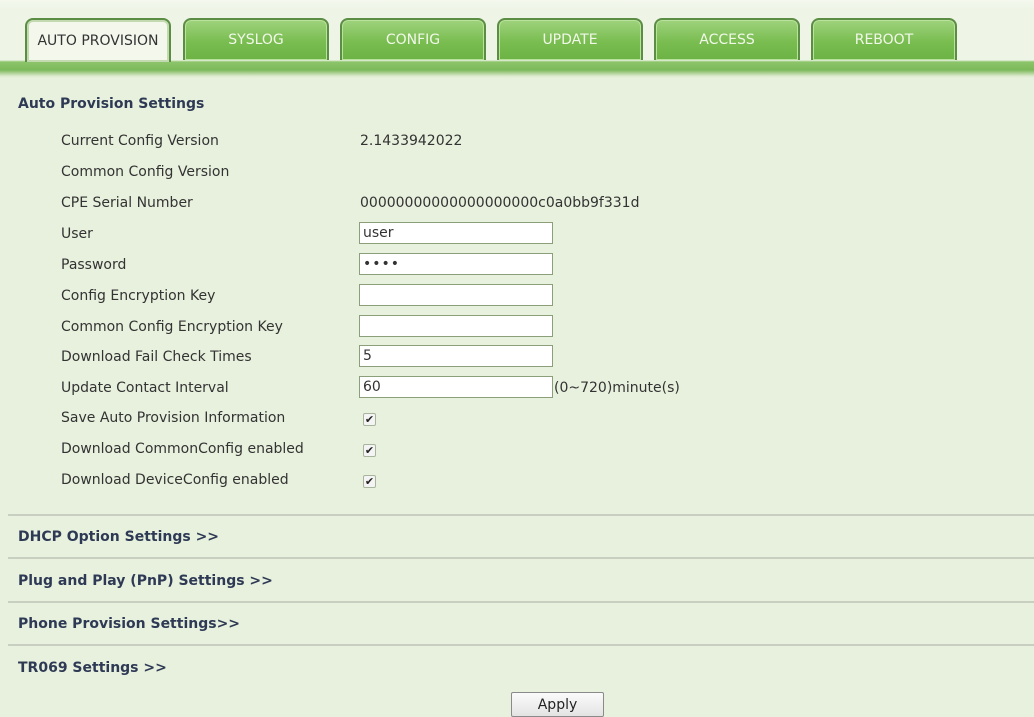  Describe the element at coordinates (129, 624) in the screenshot. I see `phone-provision-settings-toggle: Phone Provision Settings>>` at that location.